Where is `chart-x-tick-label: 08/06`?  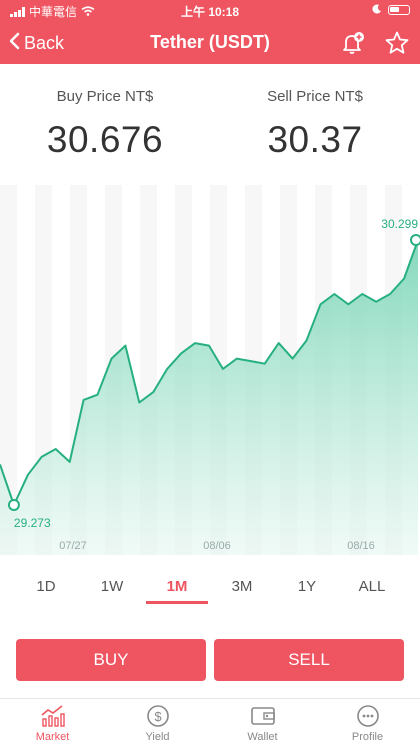 chart-x-tick-label: 08/06 is located at coordinates (217, 546).